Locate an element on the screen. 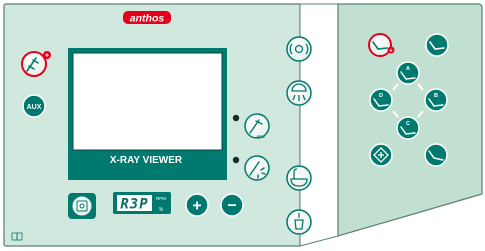  chair-preset-a-button: A is located at coordinates (408, 73).